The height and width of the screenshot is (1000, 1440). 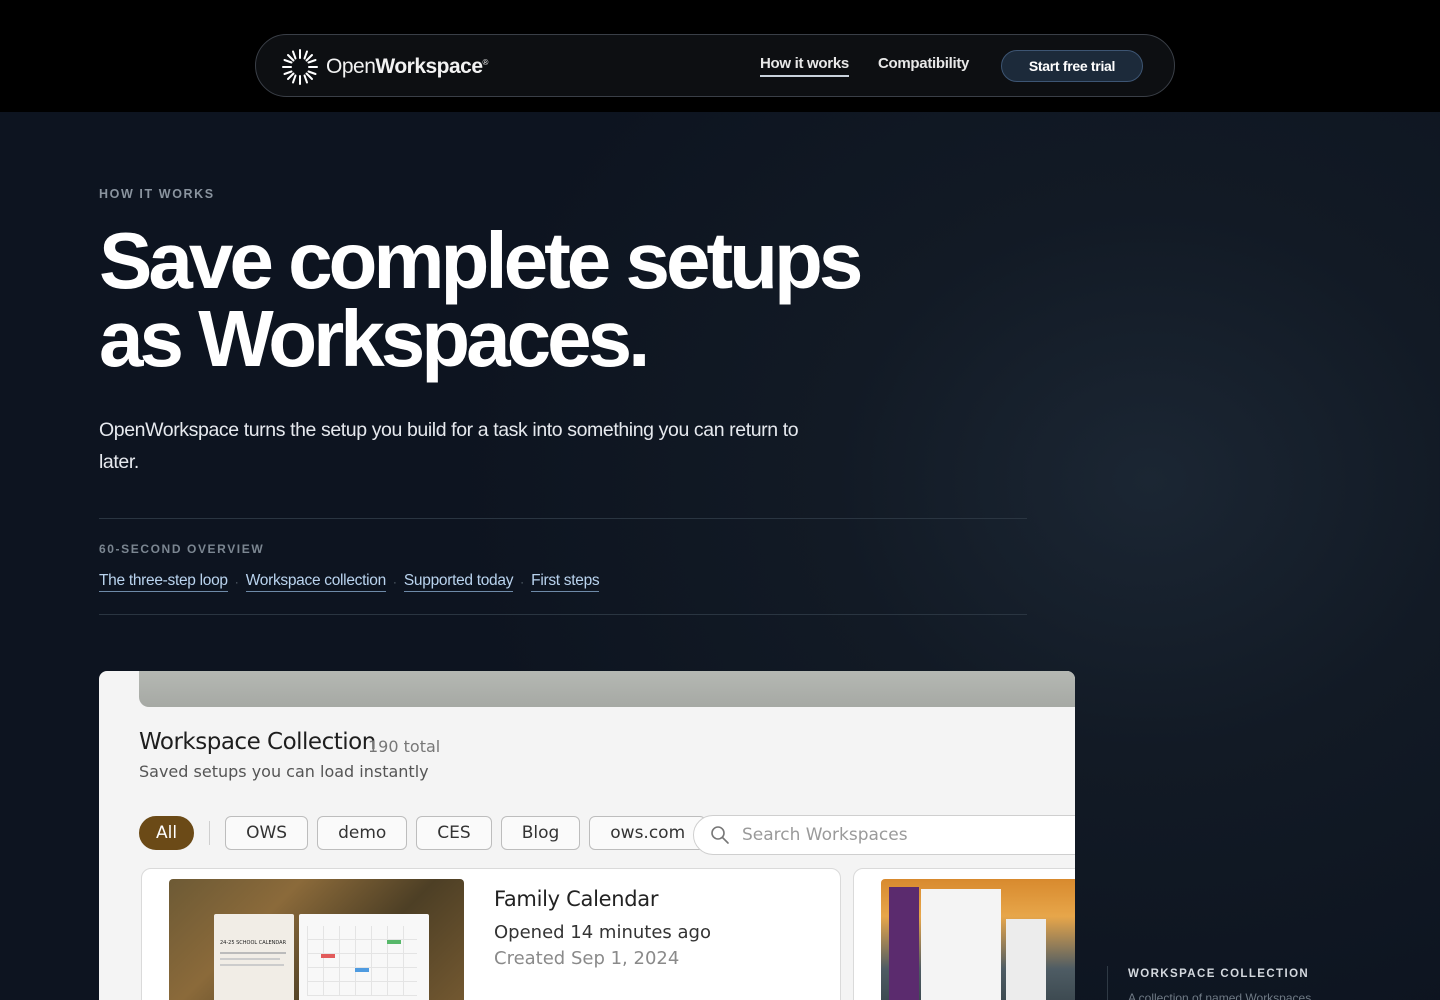 I want to click on thumbnail-chat-window, so click(x=961, y=944).